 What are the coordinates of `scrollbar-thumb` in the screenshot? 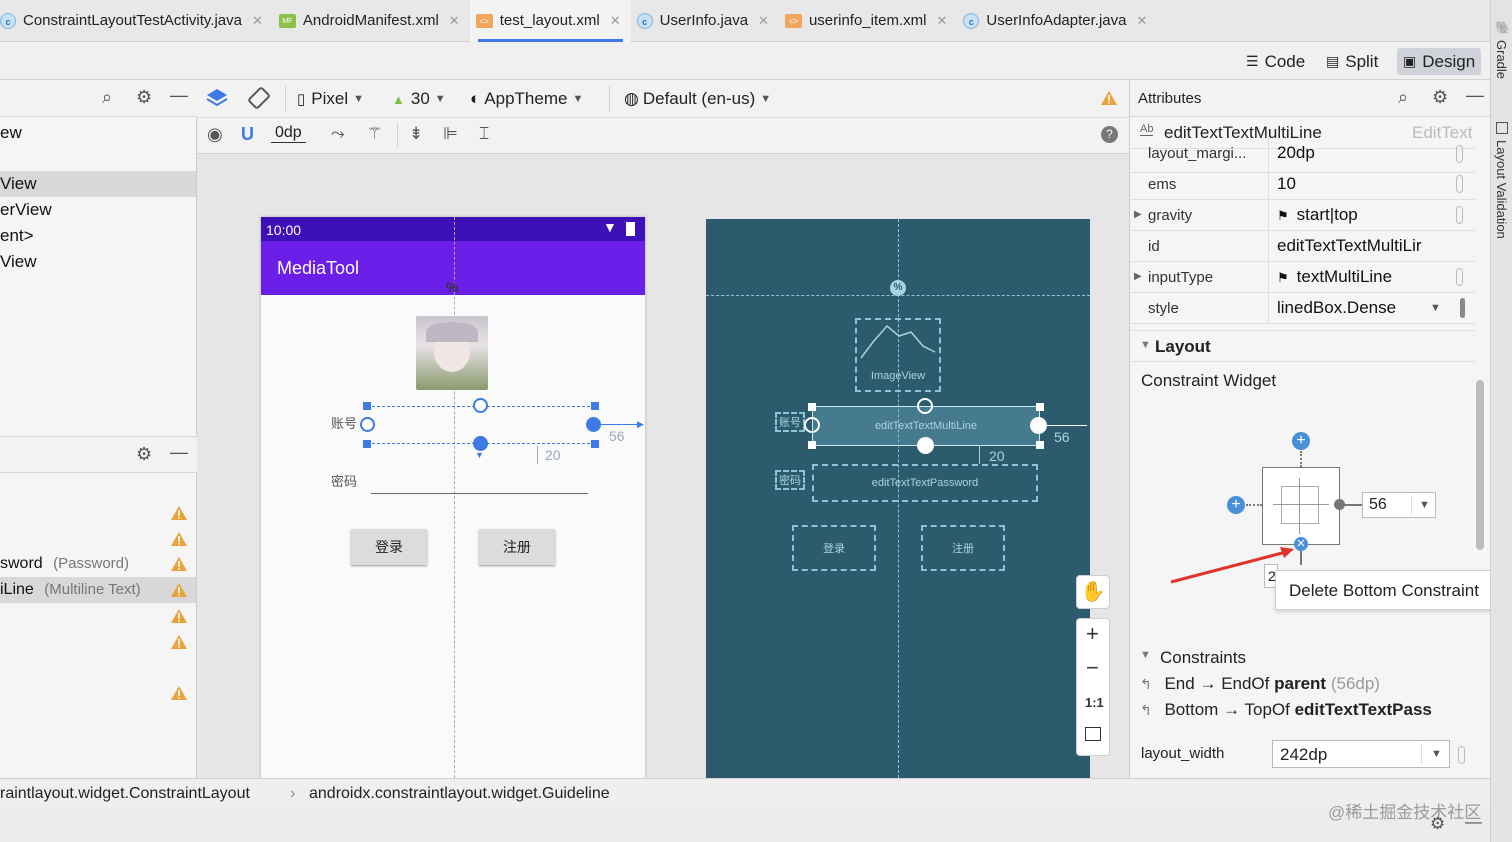 It's located at (1462, 308).